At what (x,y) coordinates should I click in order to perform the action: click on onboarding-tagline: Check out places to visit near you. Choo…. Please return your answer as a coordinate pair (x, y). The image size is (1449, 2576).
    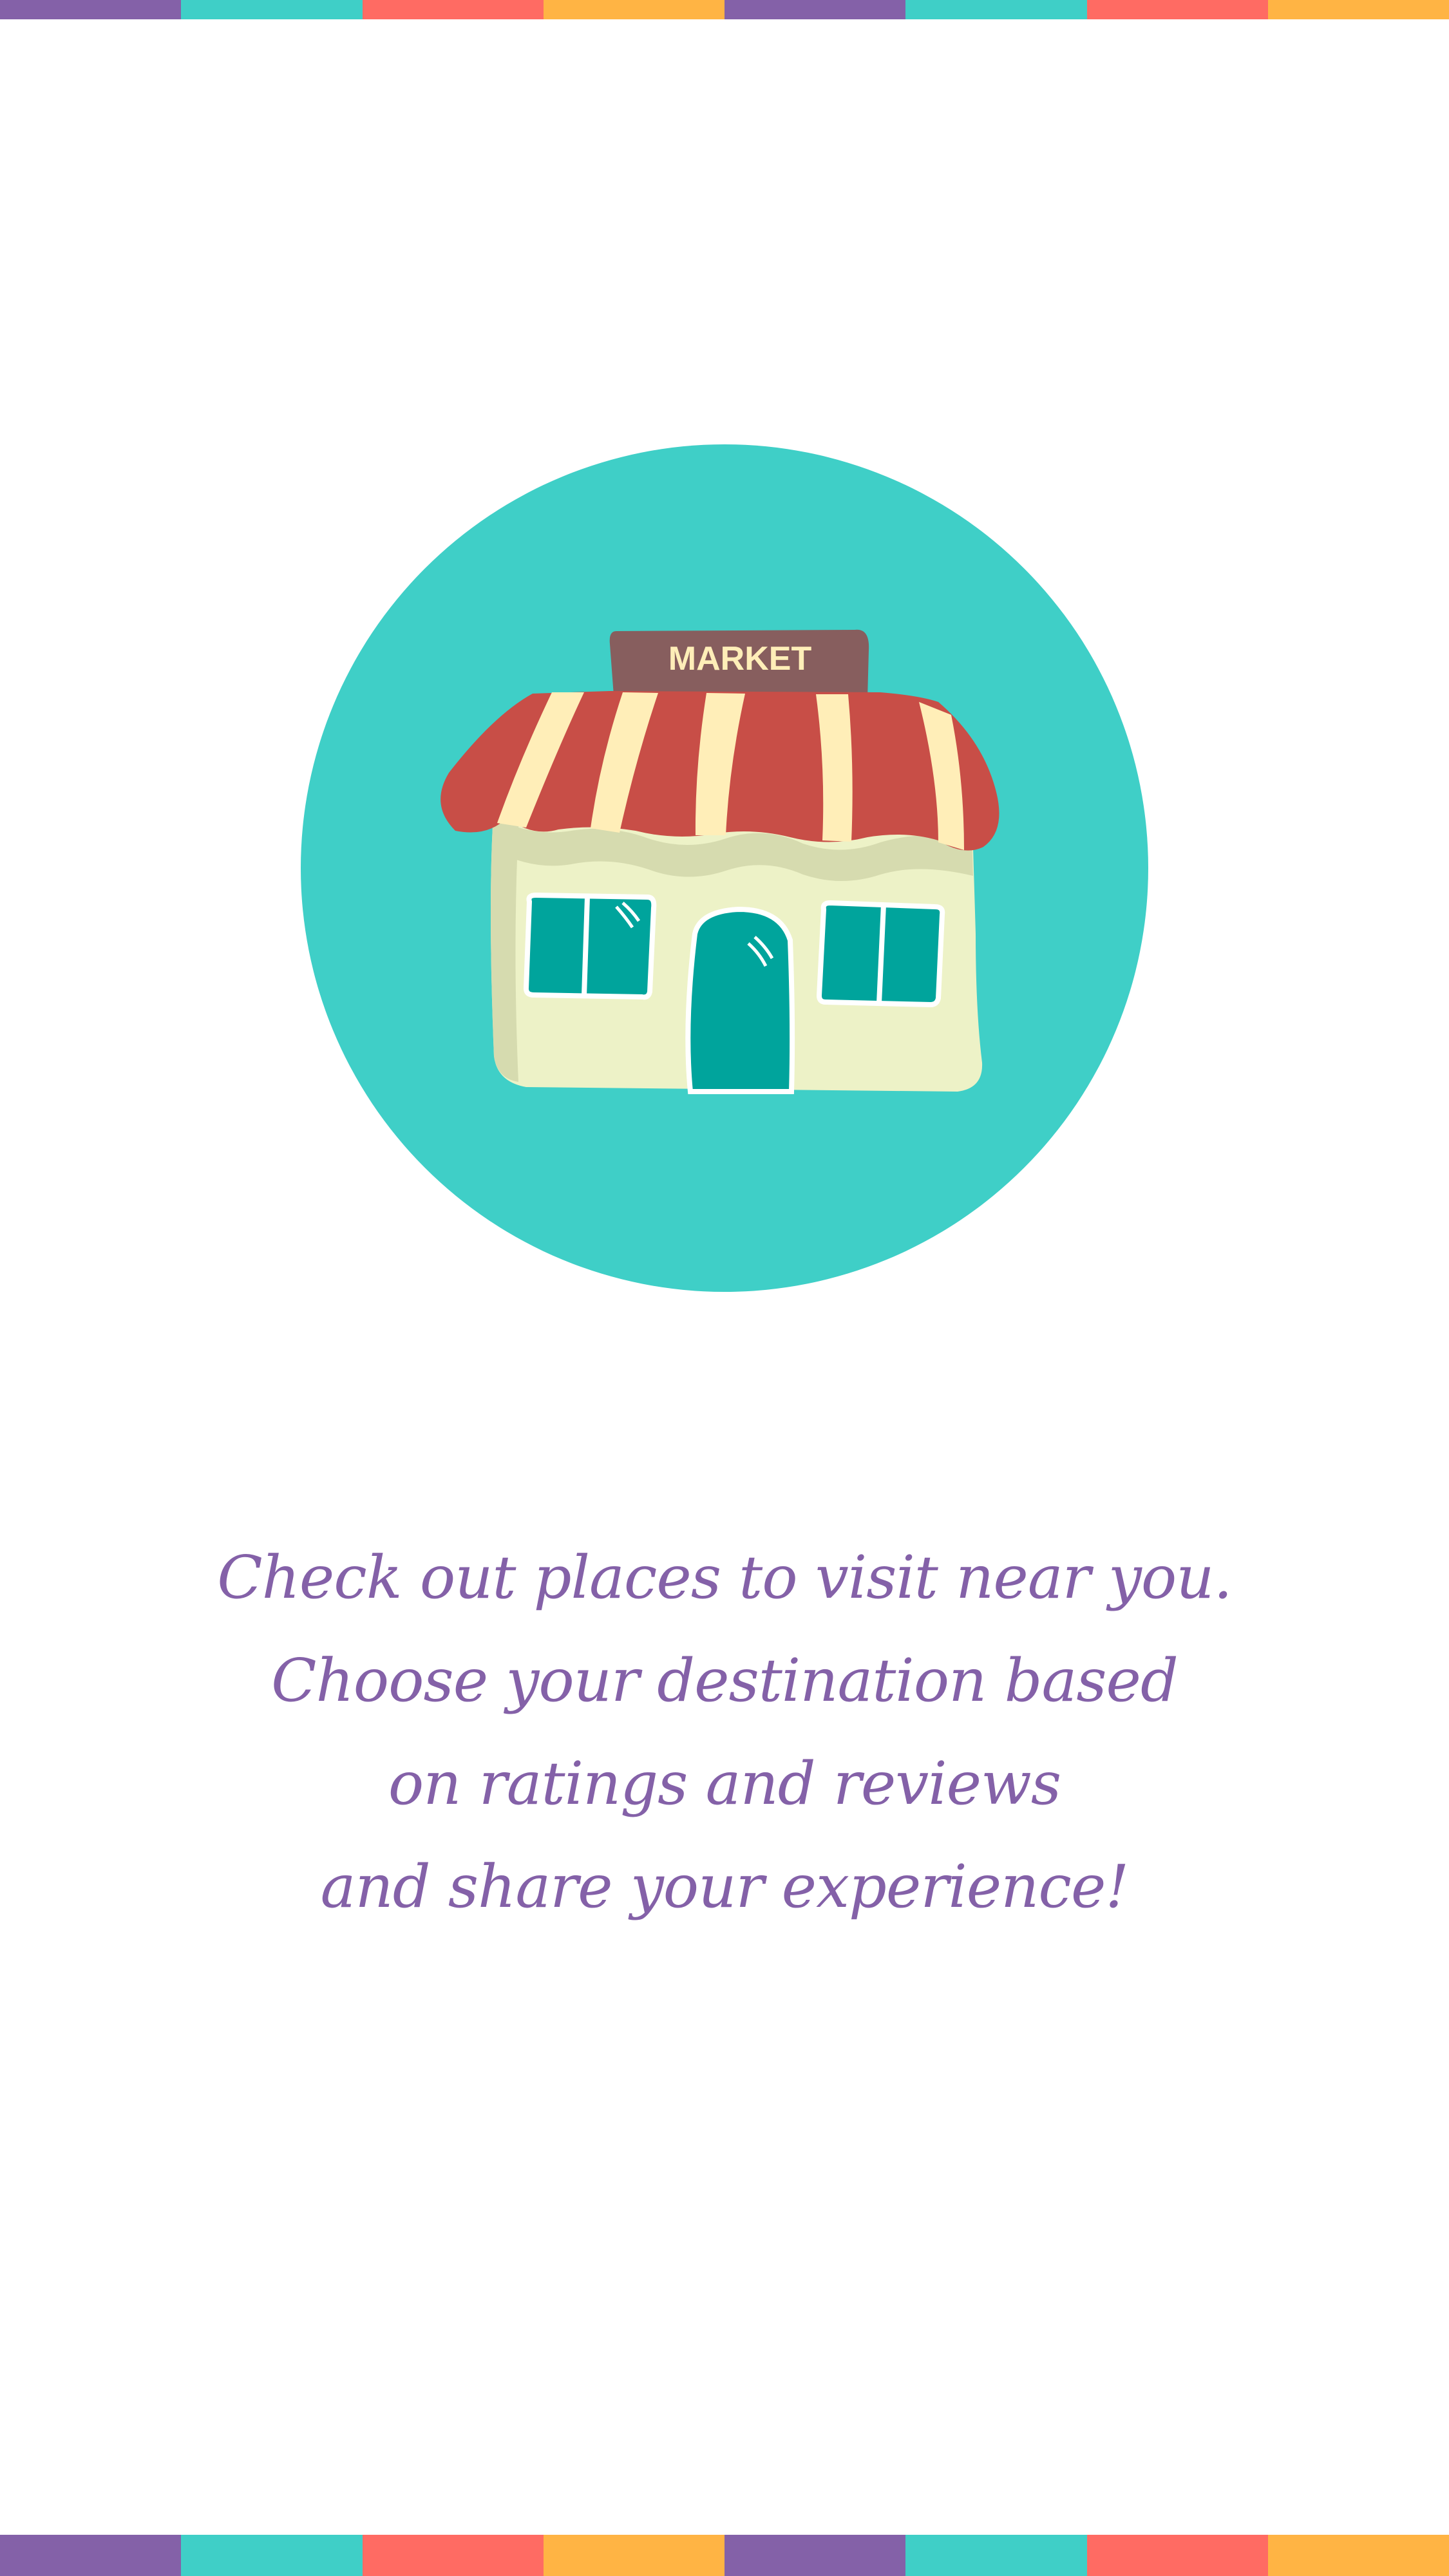
    Looking at the image, I should click on (724, 1732).